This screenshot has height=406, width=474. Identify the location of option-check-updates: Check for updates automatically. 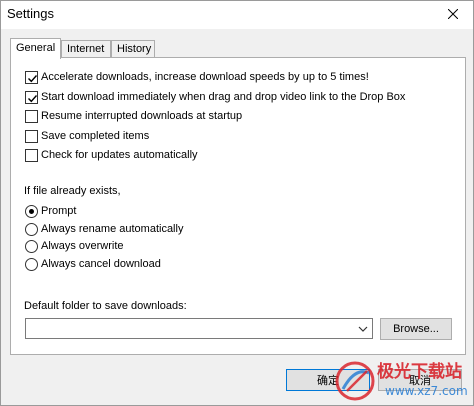
(111, 155).